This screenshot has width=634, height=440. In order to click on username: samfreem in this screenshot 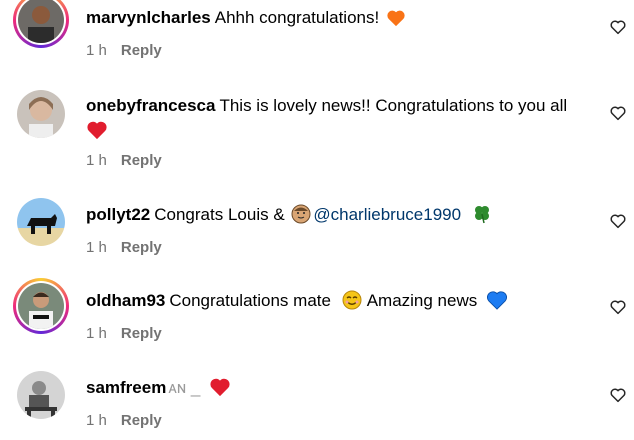, I will do `click(126, 387)`.